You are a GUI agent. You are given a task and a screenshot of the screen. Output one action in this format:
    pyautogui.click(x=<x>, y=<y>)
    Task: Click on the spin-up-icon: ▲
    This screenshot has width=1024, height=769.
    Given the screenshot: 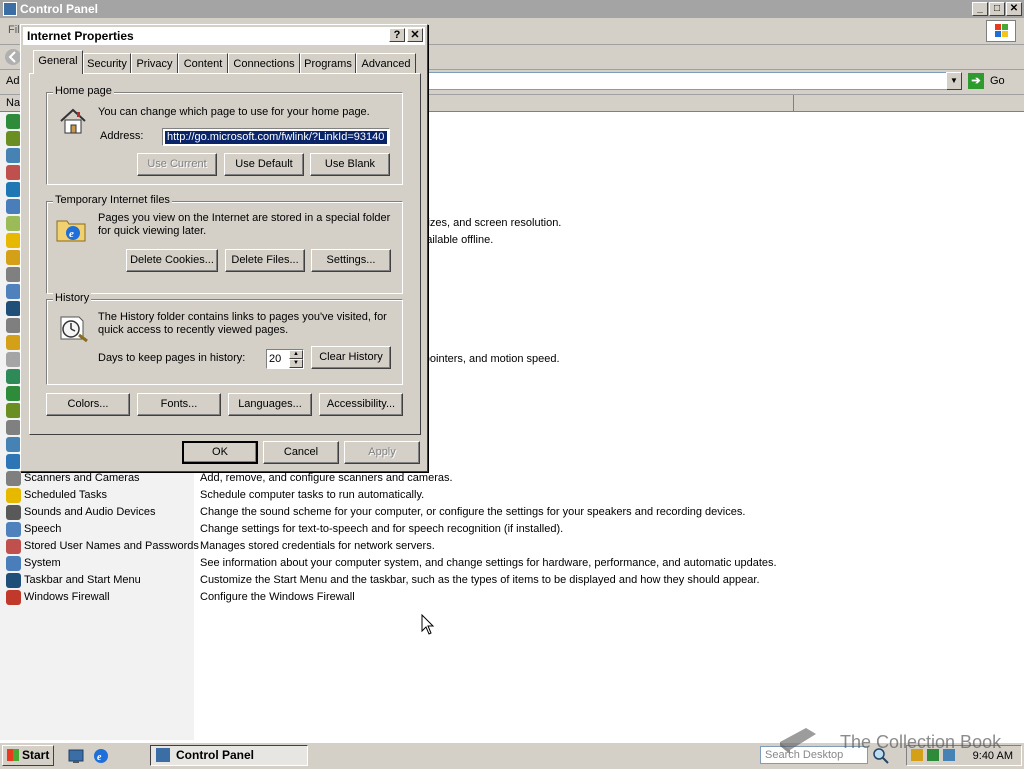 What is the action you would take?
    pyautogui.click(x=296, y=354)
    